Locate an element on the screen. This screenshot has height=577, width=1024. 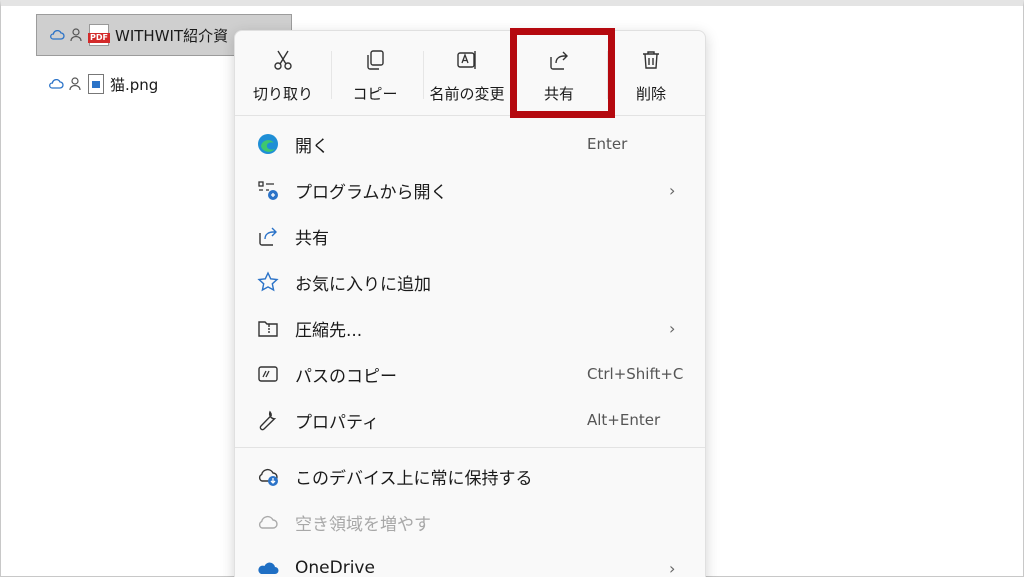
menu-item-properties: プロパティ Alt+Enter is located at coordinates (470, 420).